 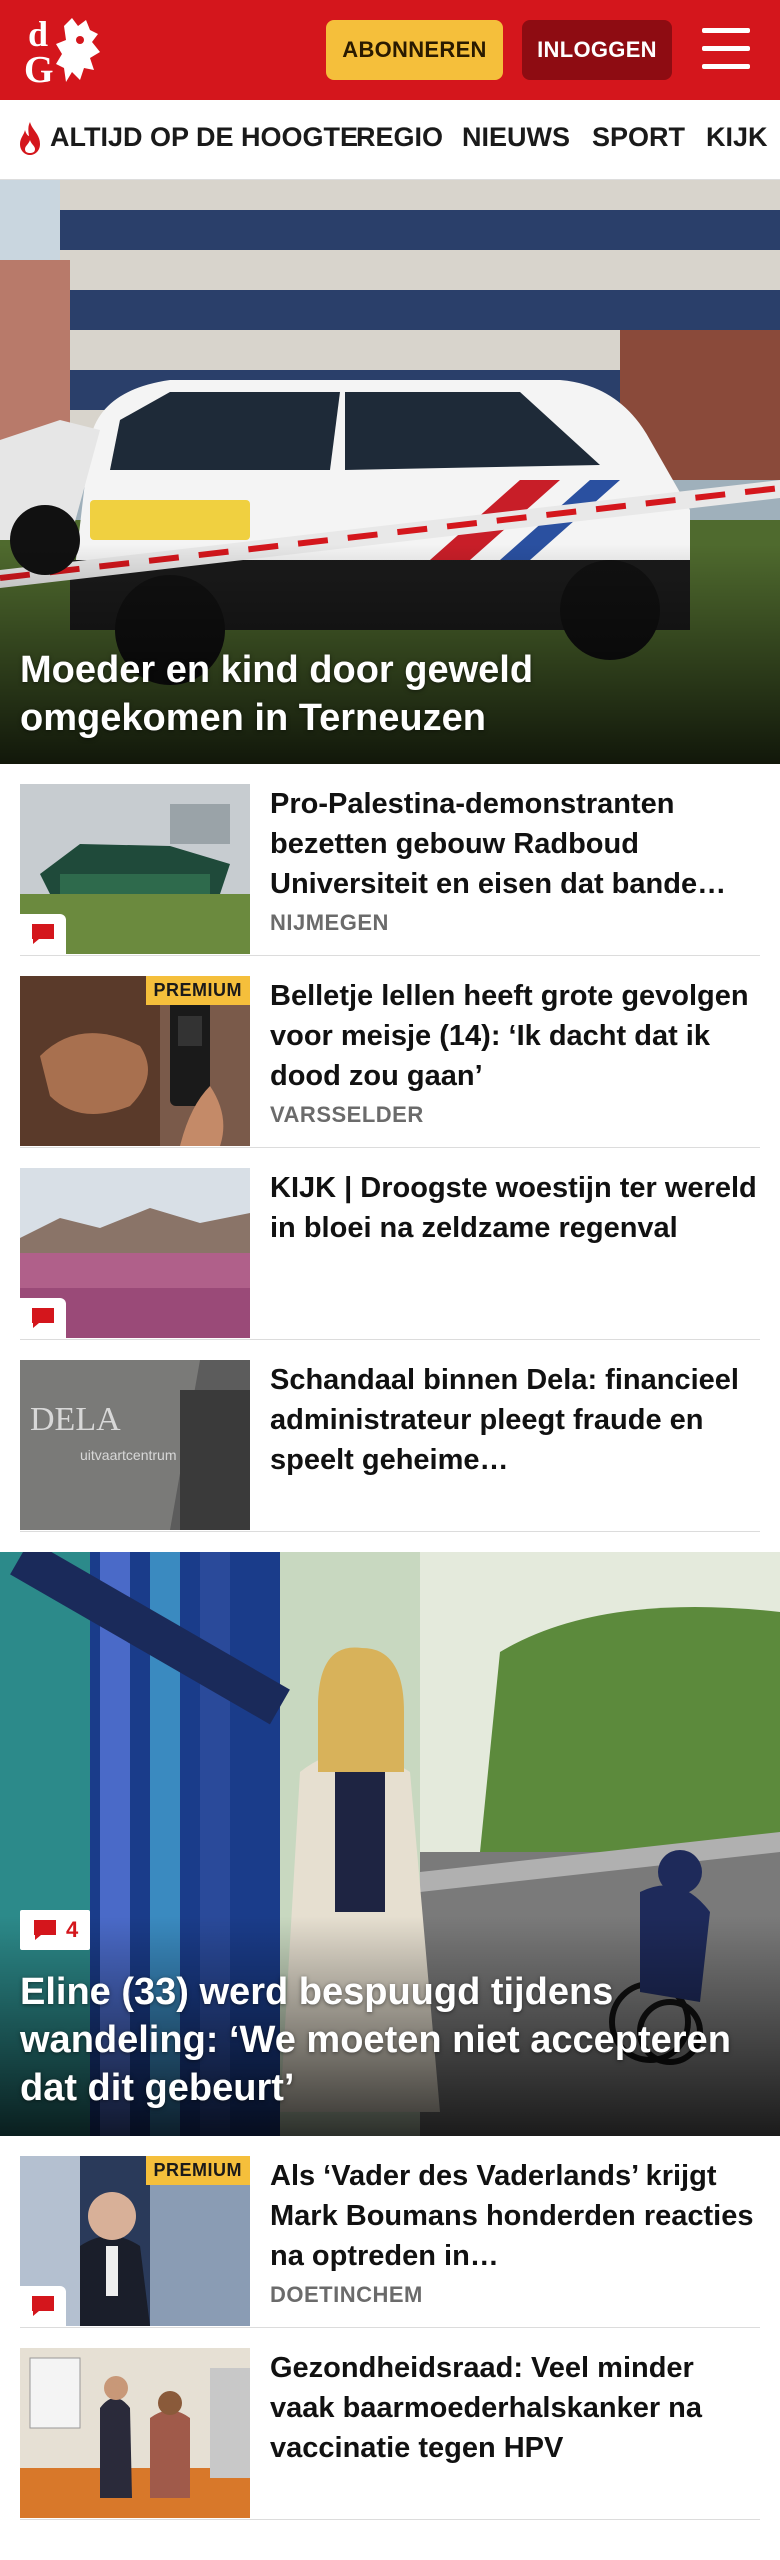 What do you see at coordinates (737, 137) in the screenshot?
I see `nav-item-kijk: KIJK` at bounding box center [737, 137].